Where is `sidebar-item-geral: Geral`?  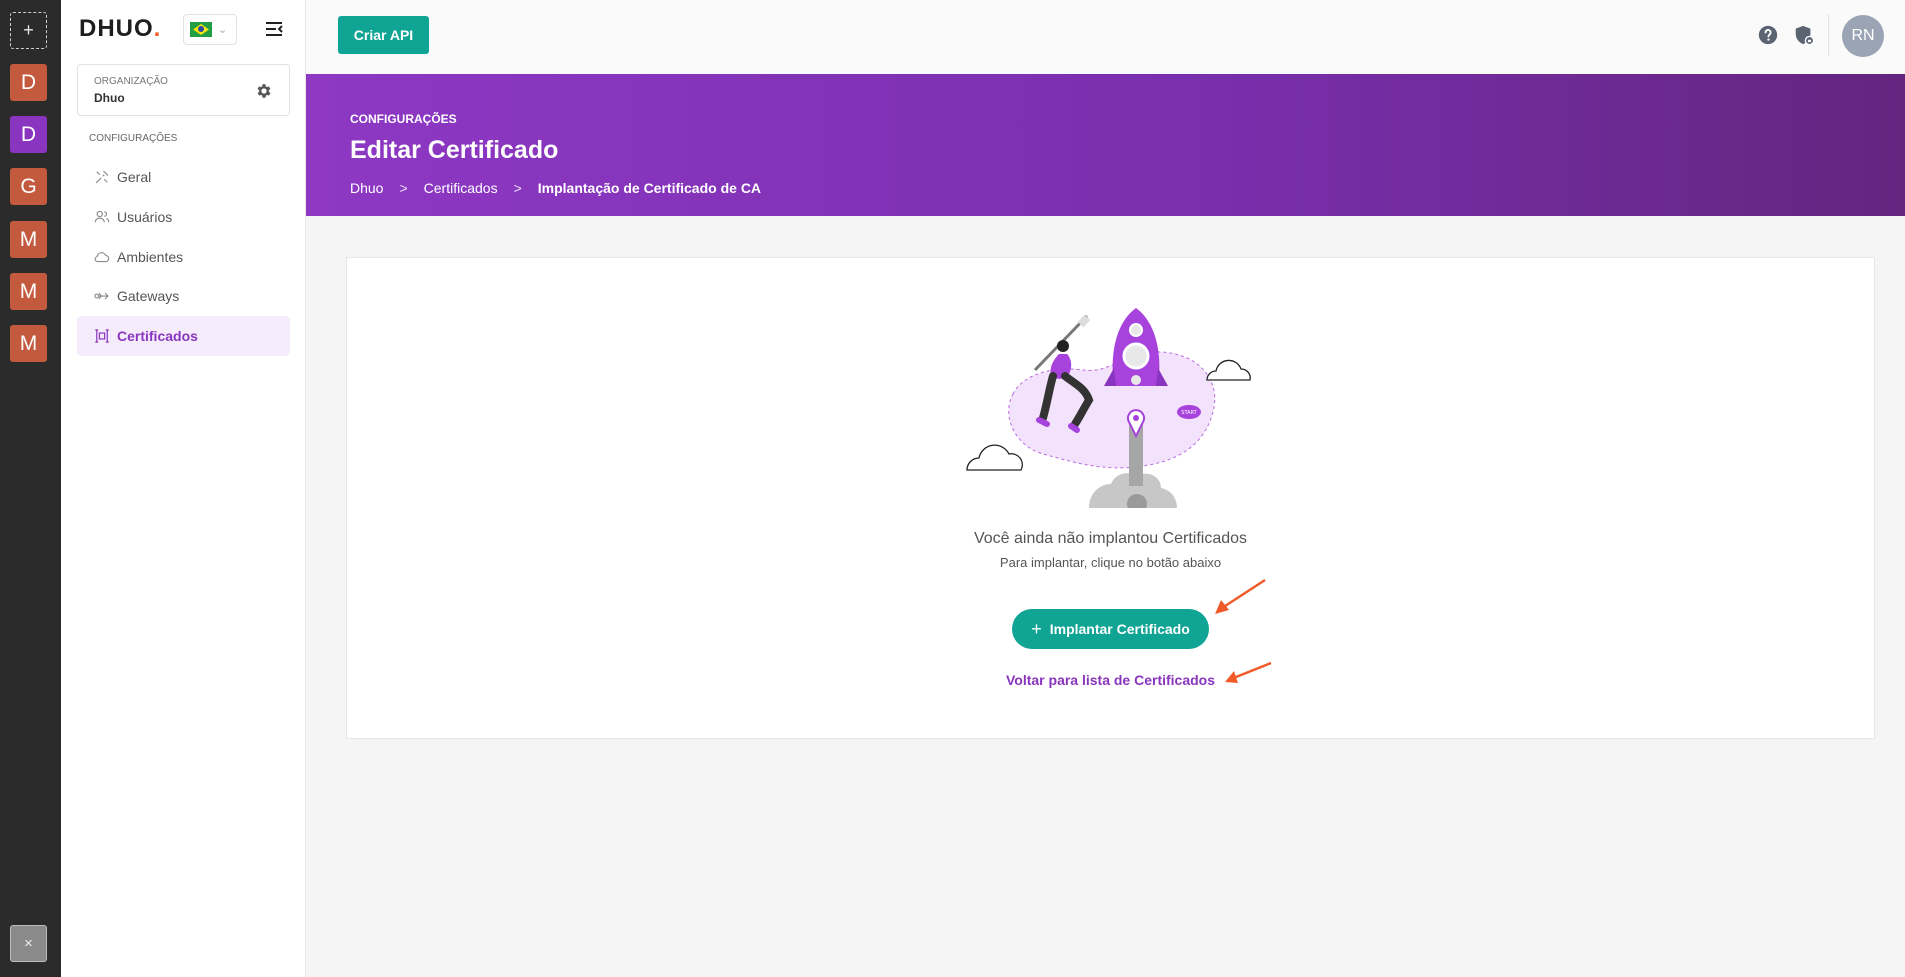 sidebar-item-geral: Geral is located at coordinates (183, 177).